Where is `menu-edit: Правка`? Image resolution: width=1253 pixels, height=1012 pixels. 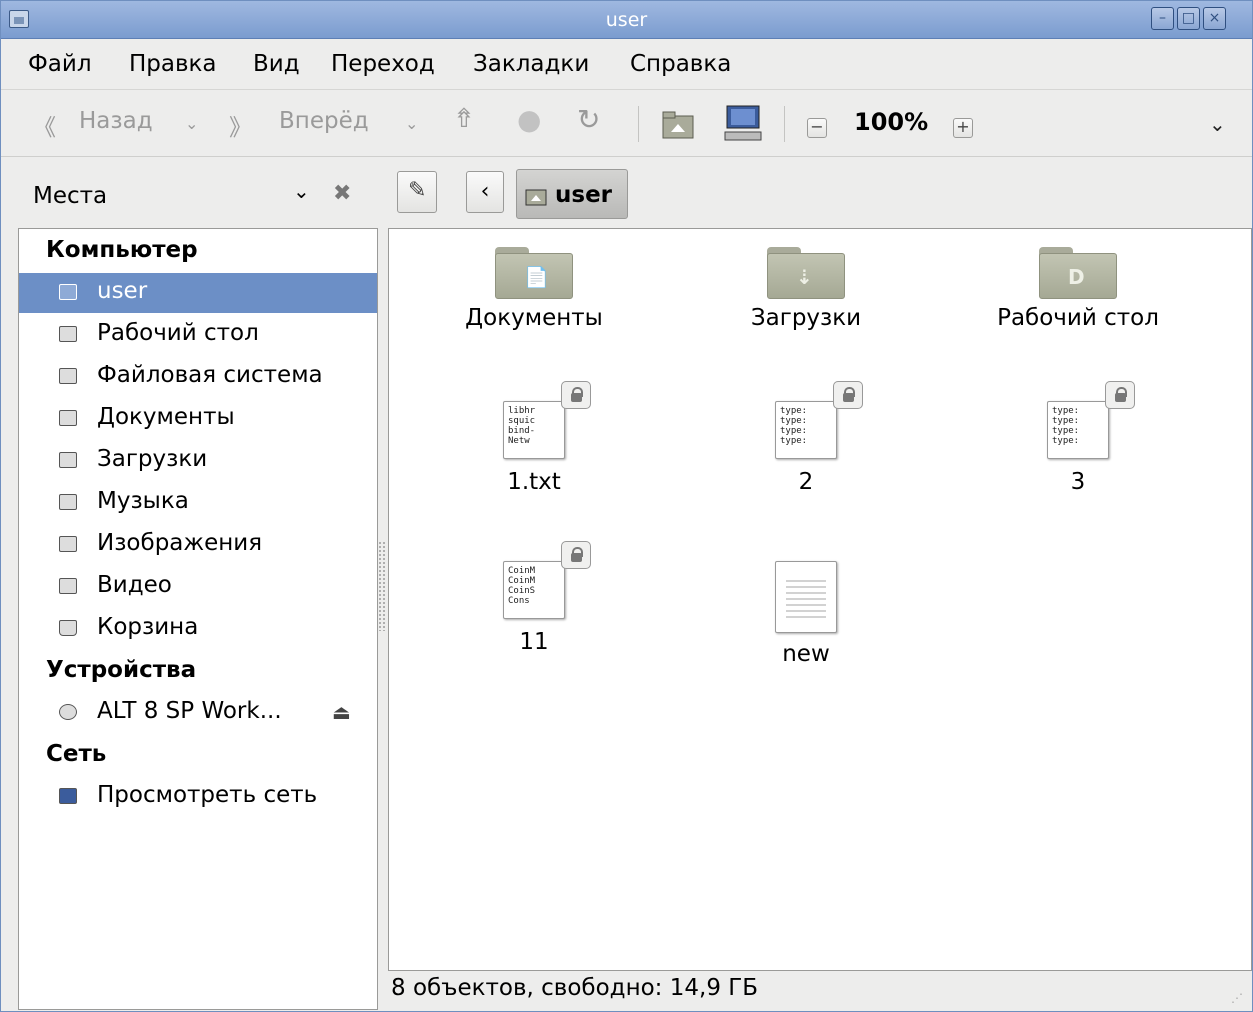
menu-edit: Правка is located at coordinates (173, 64).